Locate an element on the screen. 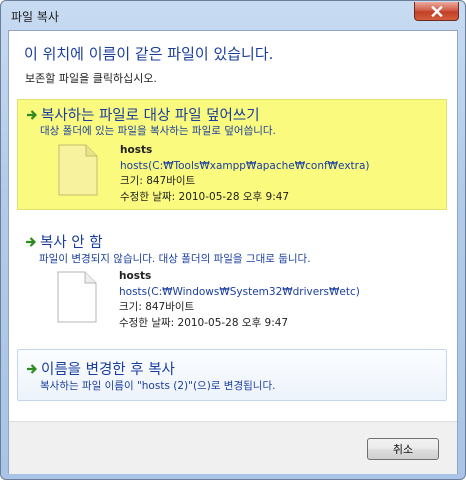  close-icon is located at coordinates (436, 11).